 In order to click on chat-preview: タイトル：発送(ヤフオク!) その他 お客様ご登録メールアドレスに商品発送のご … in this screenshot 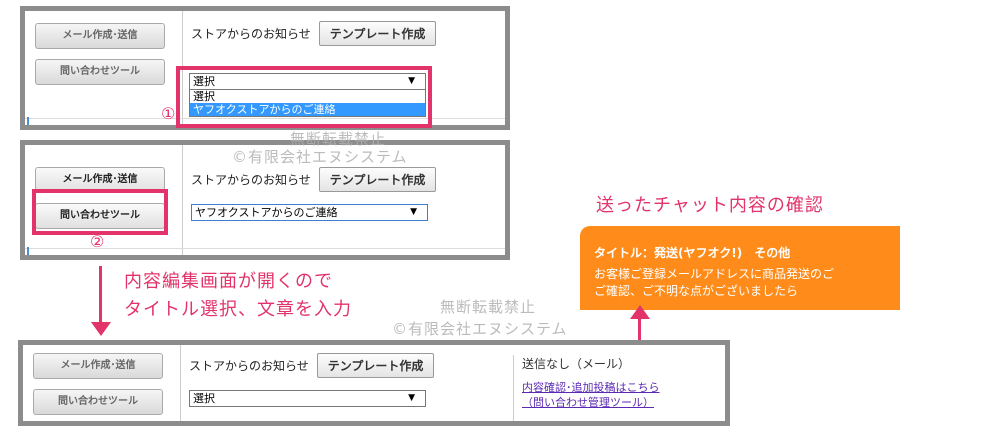, I will do `click(740, 278)`.